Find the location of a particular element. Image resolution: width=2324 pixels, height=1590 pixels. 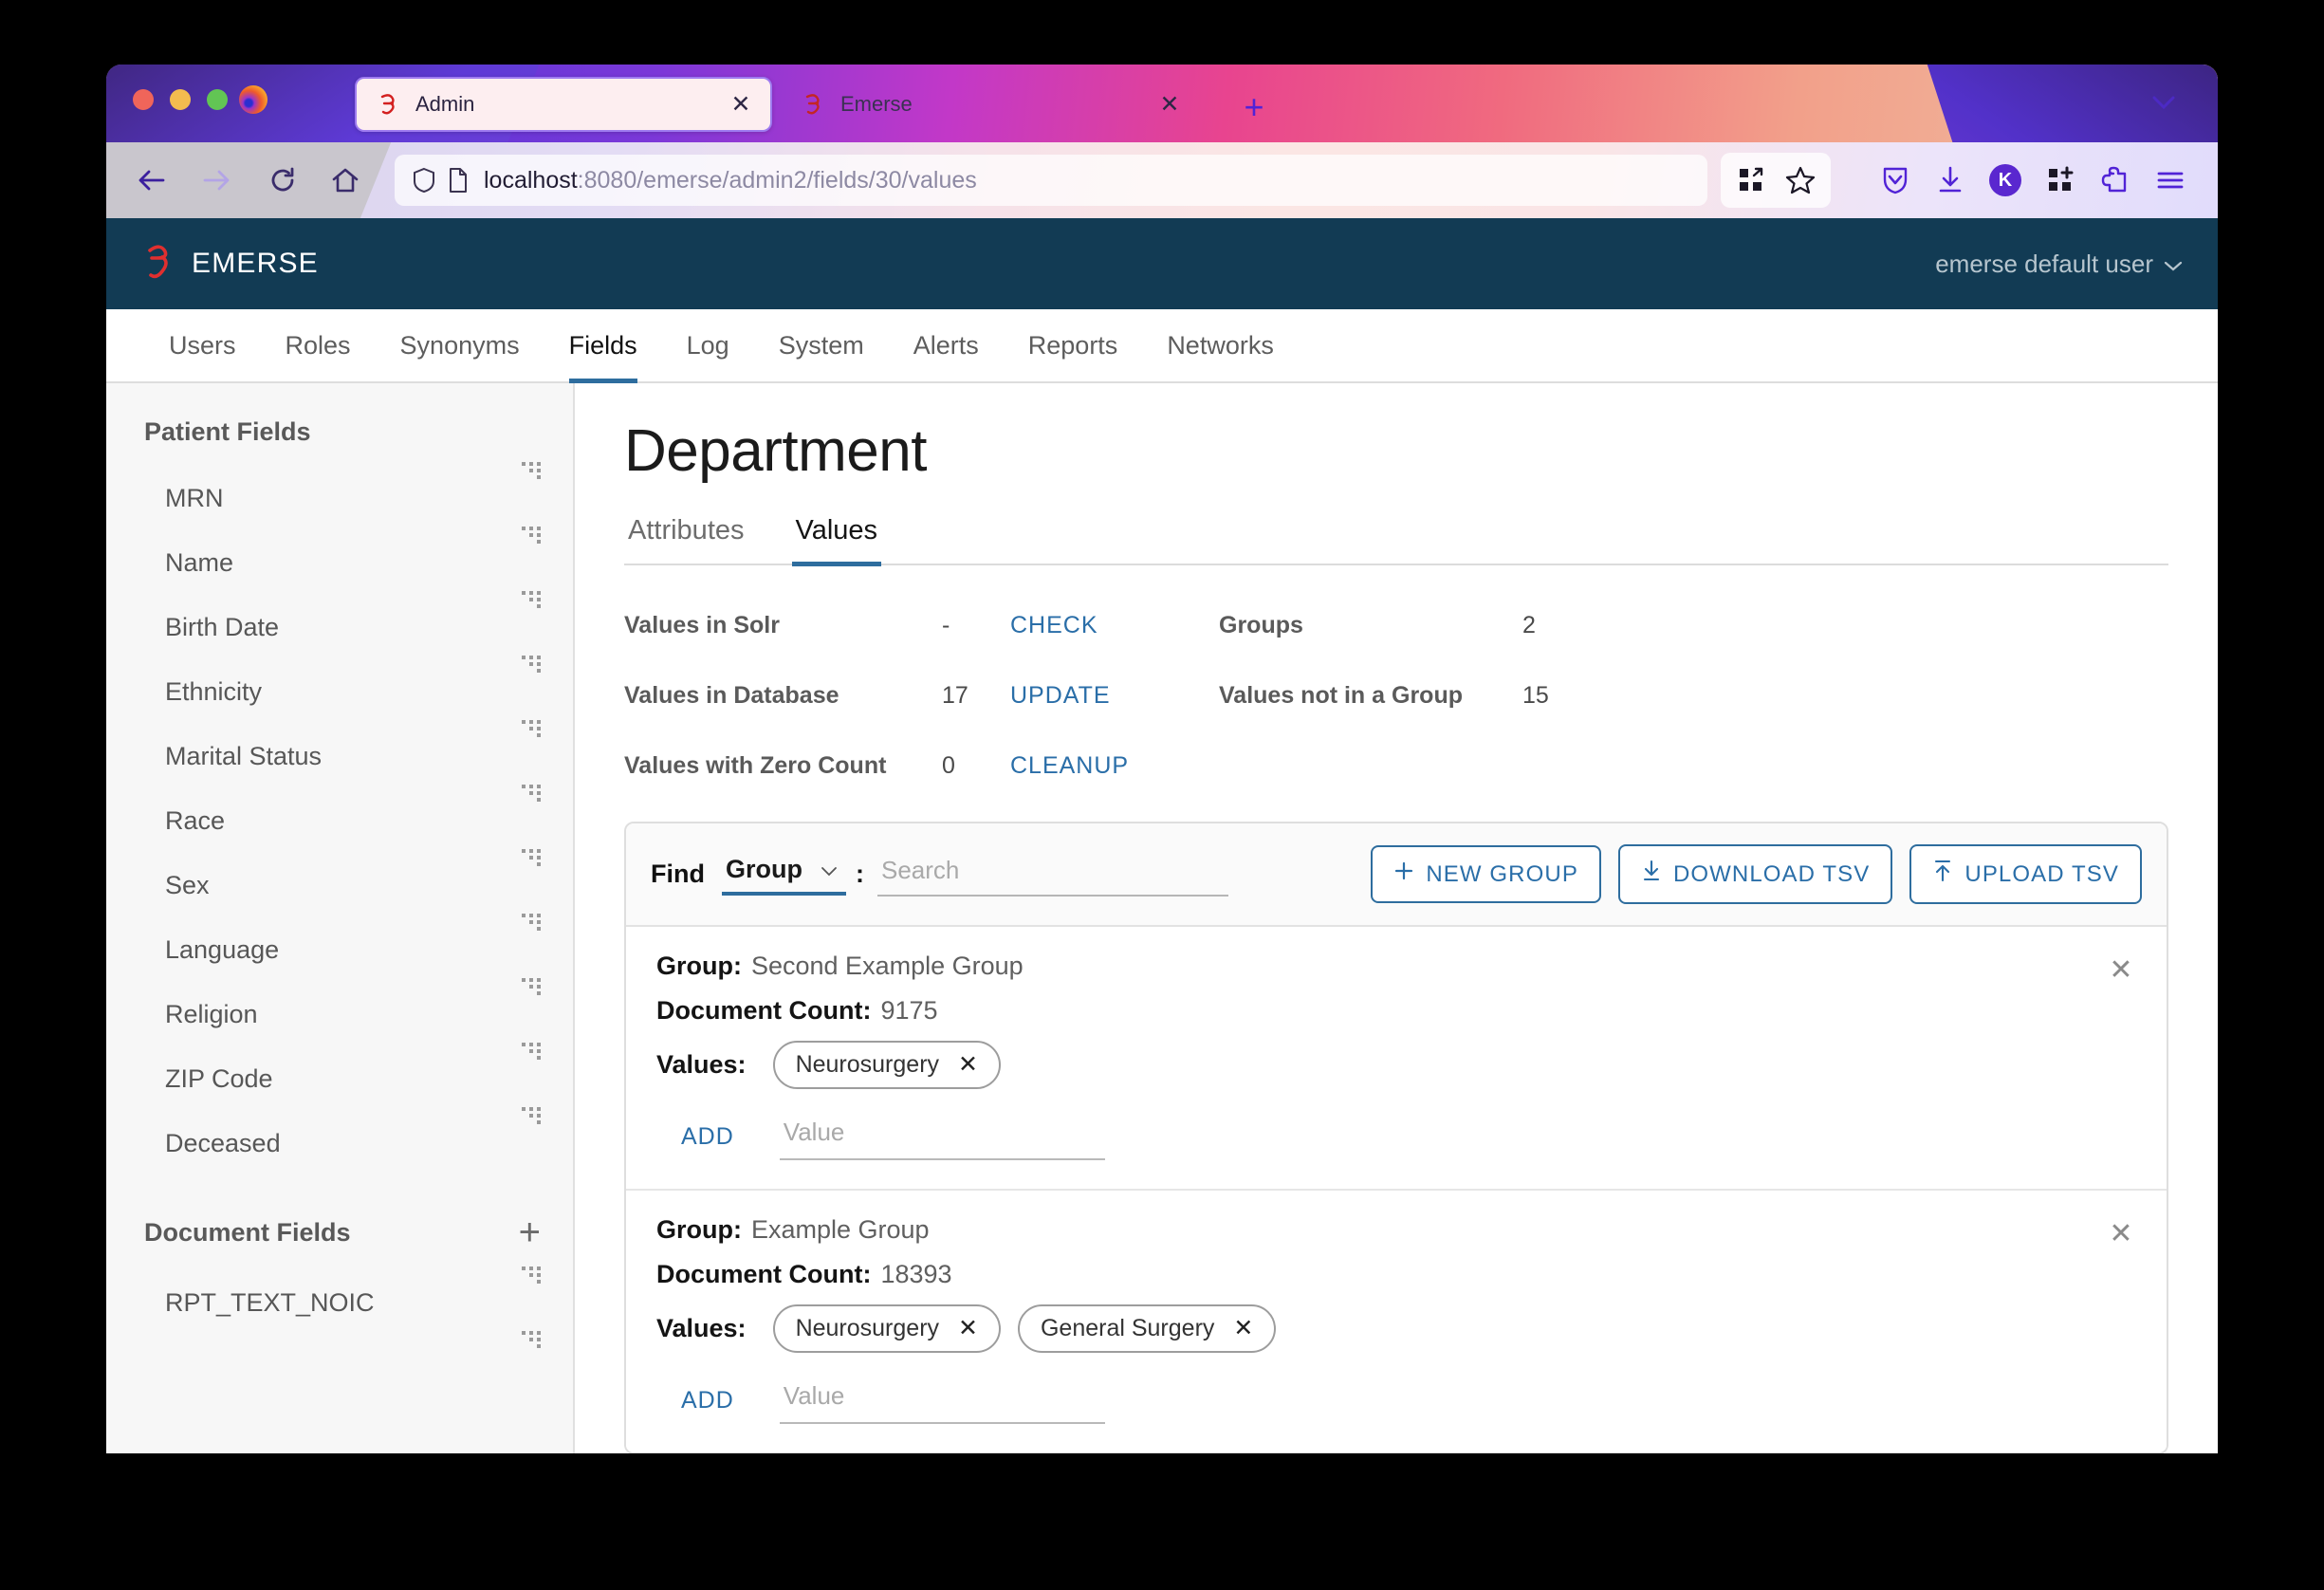

new-tab-button: + is located at coordinates (1254, 107).